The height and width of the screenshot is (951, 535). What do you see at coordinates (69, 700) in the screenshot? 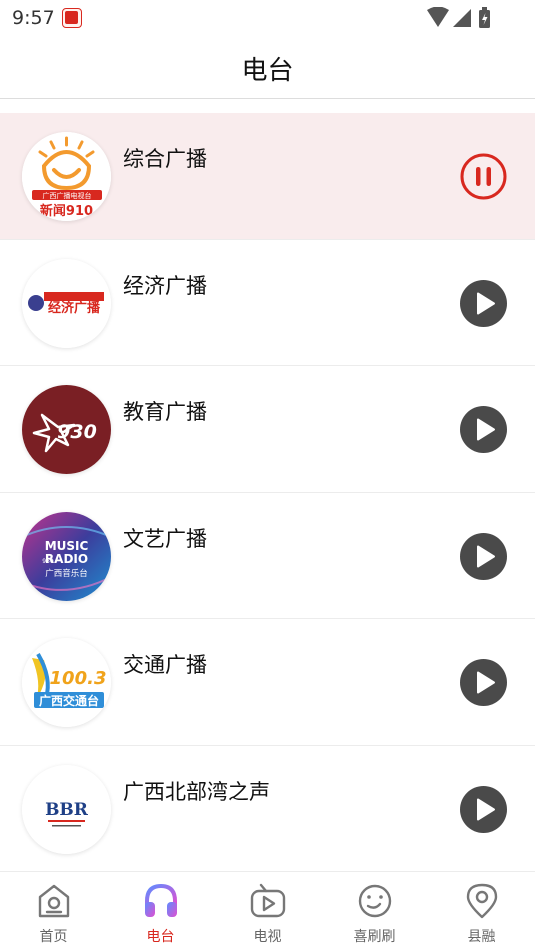
I see `traffic-logo-cn: 广西交通台` at bounding box center [69, 700].